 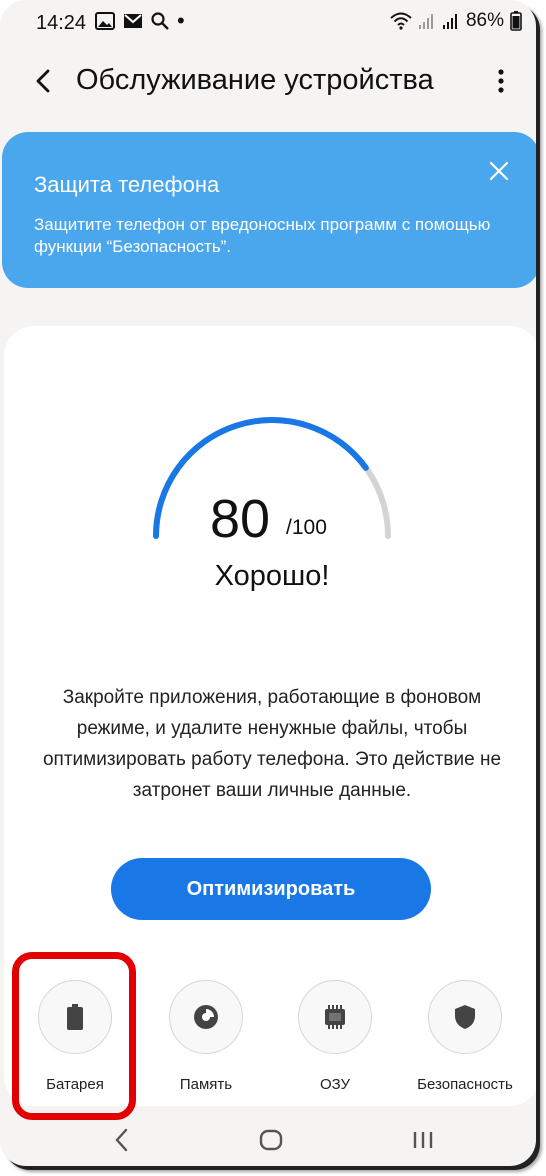 I want to click on tool-ram-circle, so click(x=335, y=1017).